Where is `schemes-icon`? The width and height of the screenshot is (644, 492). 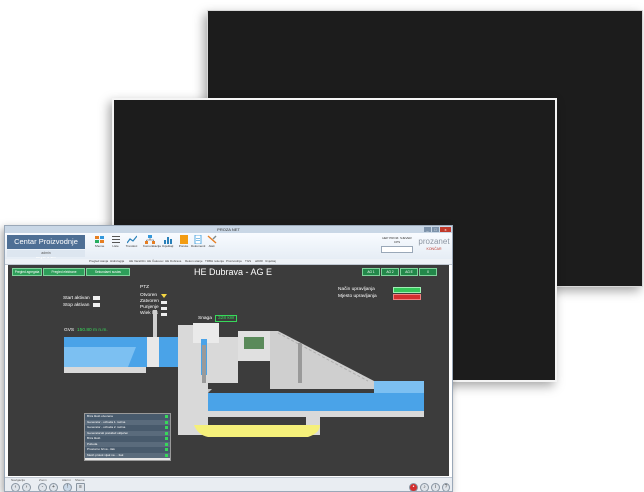
schemes-icon is located at coordinates (99, 239).